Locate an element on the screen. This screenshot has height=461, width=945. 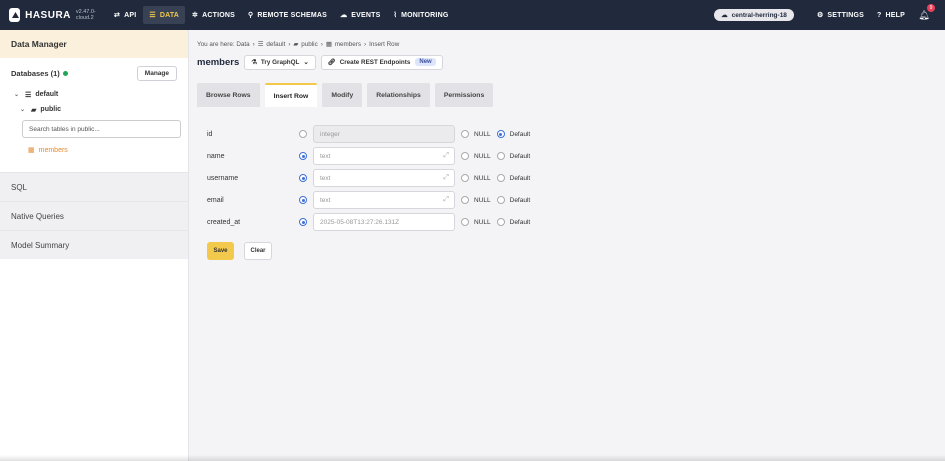
manage-button: Manage is located at coordinates (156, 73).